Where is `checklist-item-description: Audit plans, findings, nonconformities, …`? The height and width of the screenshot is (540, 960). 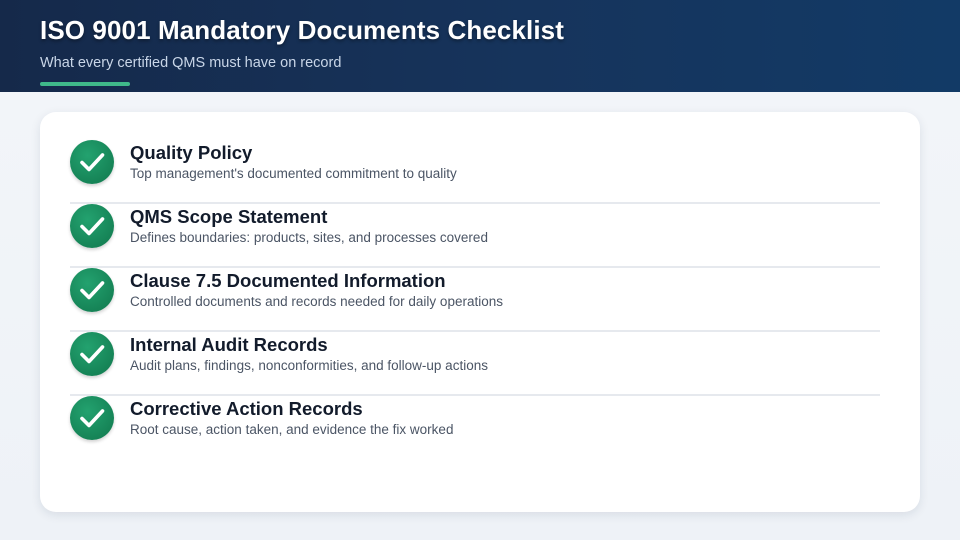 checklist-item-description: Audit plans, findings, nonconformities, … is located at coordinates (309, 365).